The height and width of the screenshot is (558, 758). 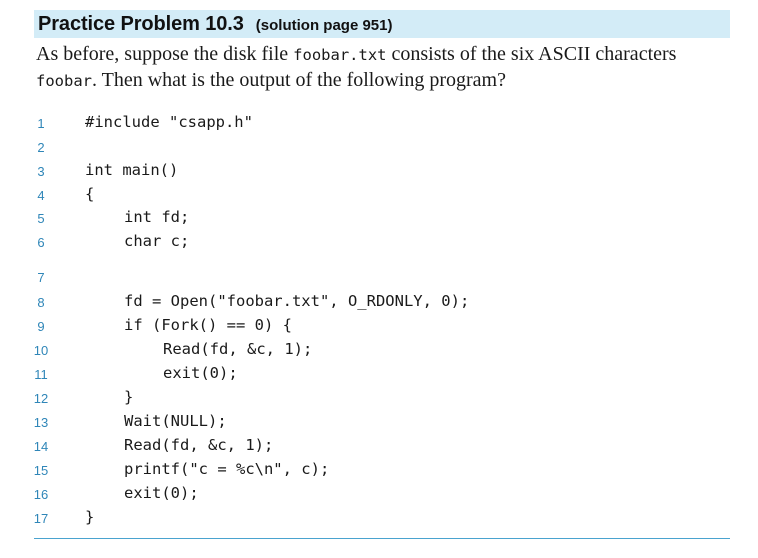 I want to click on code-line: 16 exit(0);, so click(x=379, y=494).